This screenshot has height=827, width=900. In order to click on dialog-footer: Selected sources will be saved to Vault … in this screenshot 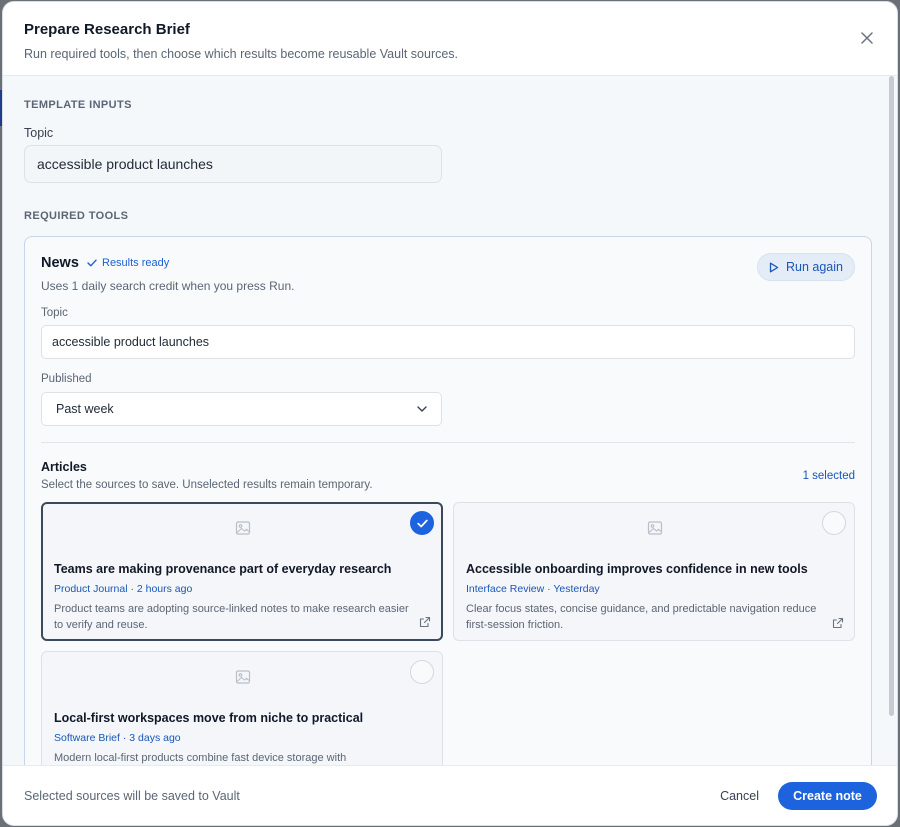, I will do `click(450, 795)`.